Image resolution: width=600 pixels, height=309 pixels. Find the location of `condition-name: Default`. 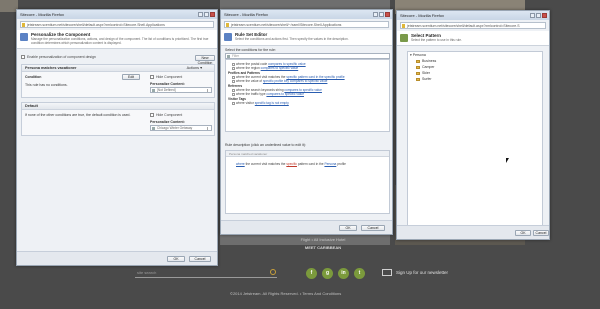

condition-name: Default is located at coordinates (31, 106).